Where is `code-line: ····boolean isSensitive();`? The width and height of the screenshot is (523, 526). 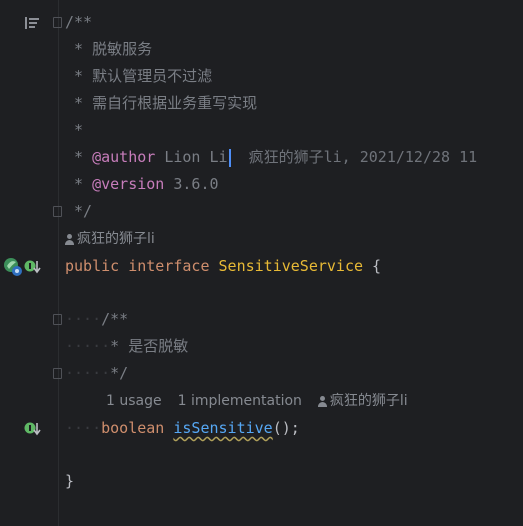
code-line: ····boolean isSensitive(); is located at coordinates (182, 428).